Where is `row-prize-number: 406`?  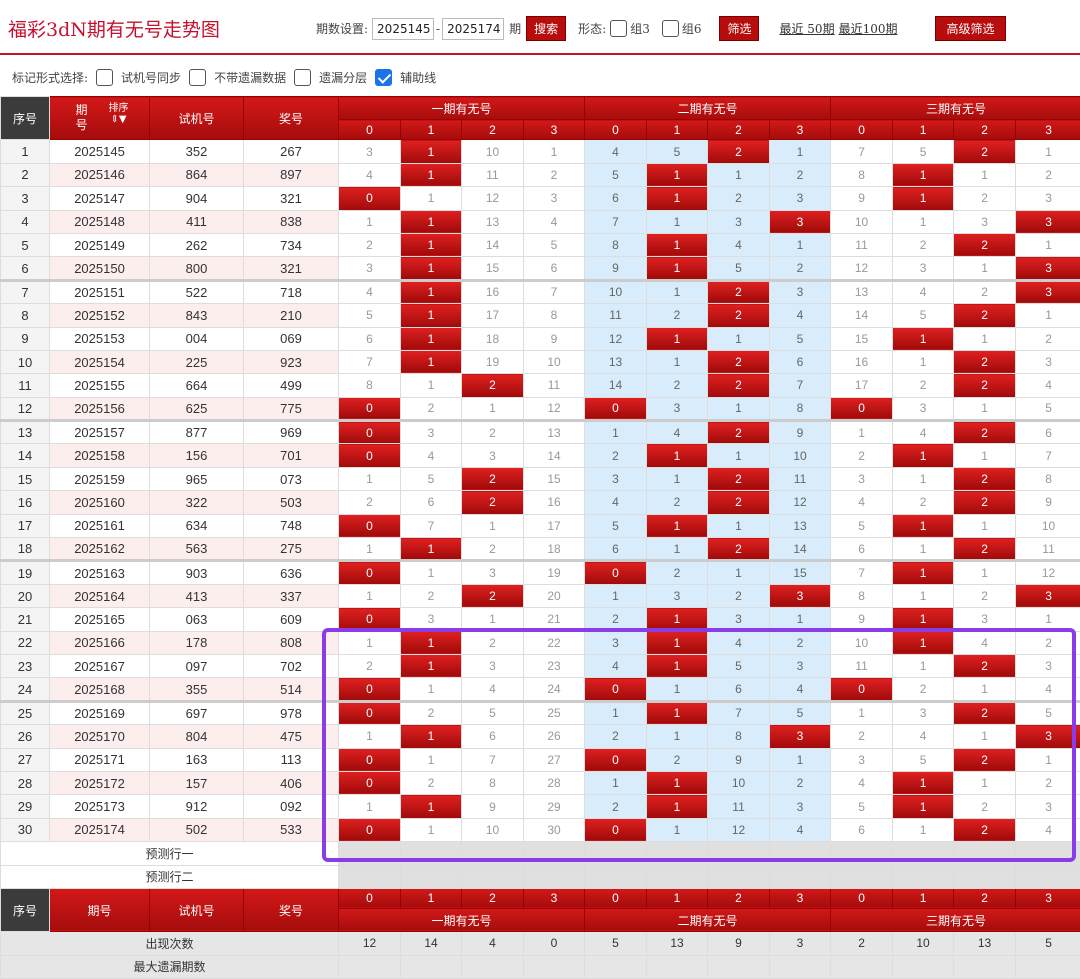 row-prize-number: 406 is located at coordinates (291, 782).